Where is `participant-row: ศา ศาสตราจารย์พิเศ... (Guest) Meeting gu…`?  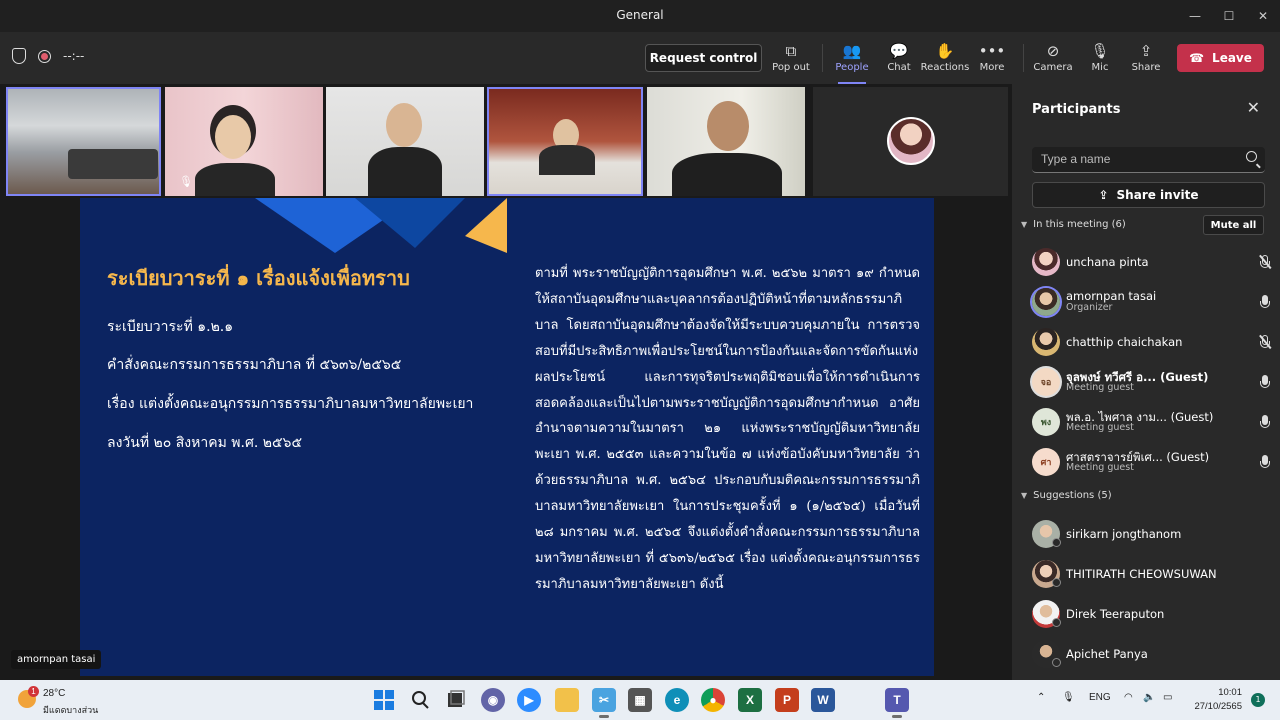 participant-row: ศา ศาสตราจารย์พิเศ... (Guest) Meeting gu… is located at coordinates (1152, 462).